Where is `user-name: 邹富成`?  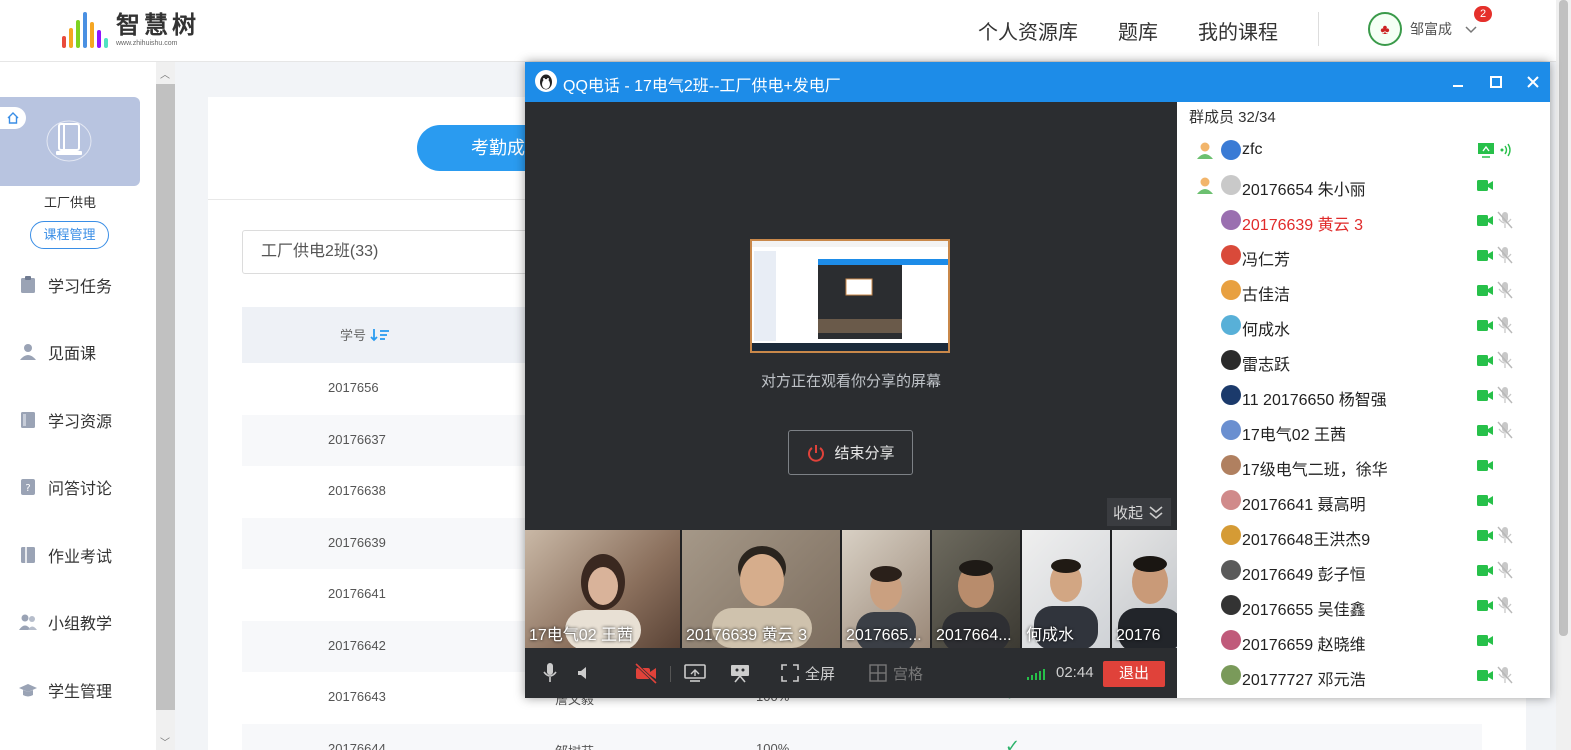 user-name: 邹富成 is located at coordinates (1431, 29).